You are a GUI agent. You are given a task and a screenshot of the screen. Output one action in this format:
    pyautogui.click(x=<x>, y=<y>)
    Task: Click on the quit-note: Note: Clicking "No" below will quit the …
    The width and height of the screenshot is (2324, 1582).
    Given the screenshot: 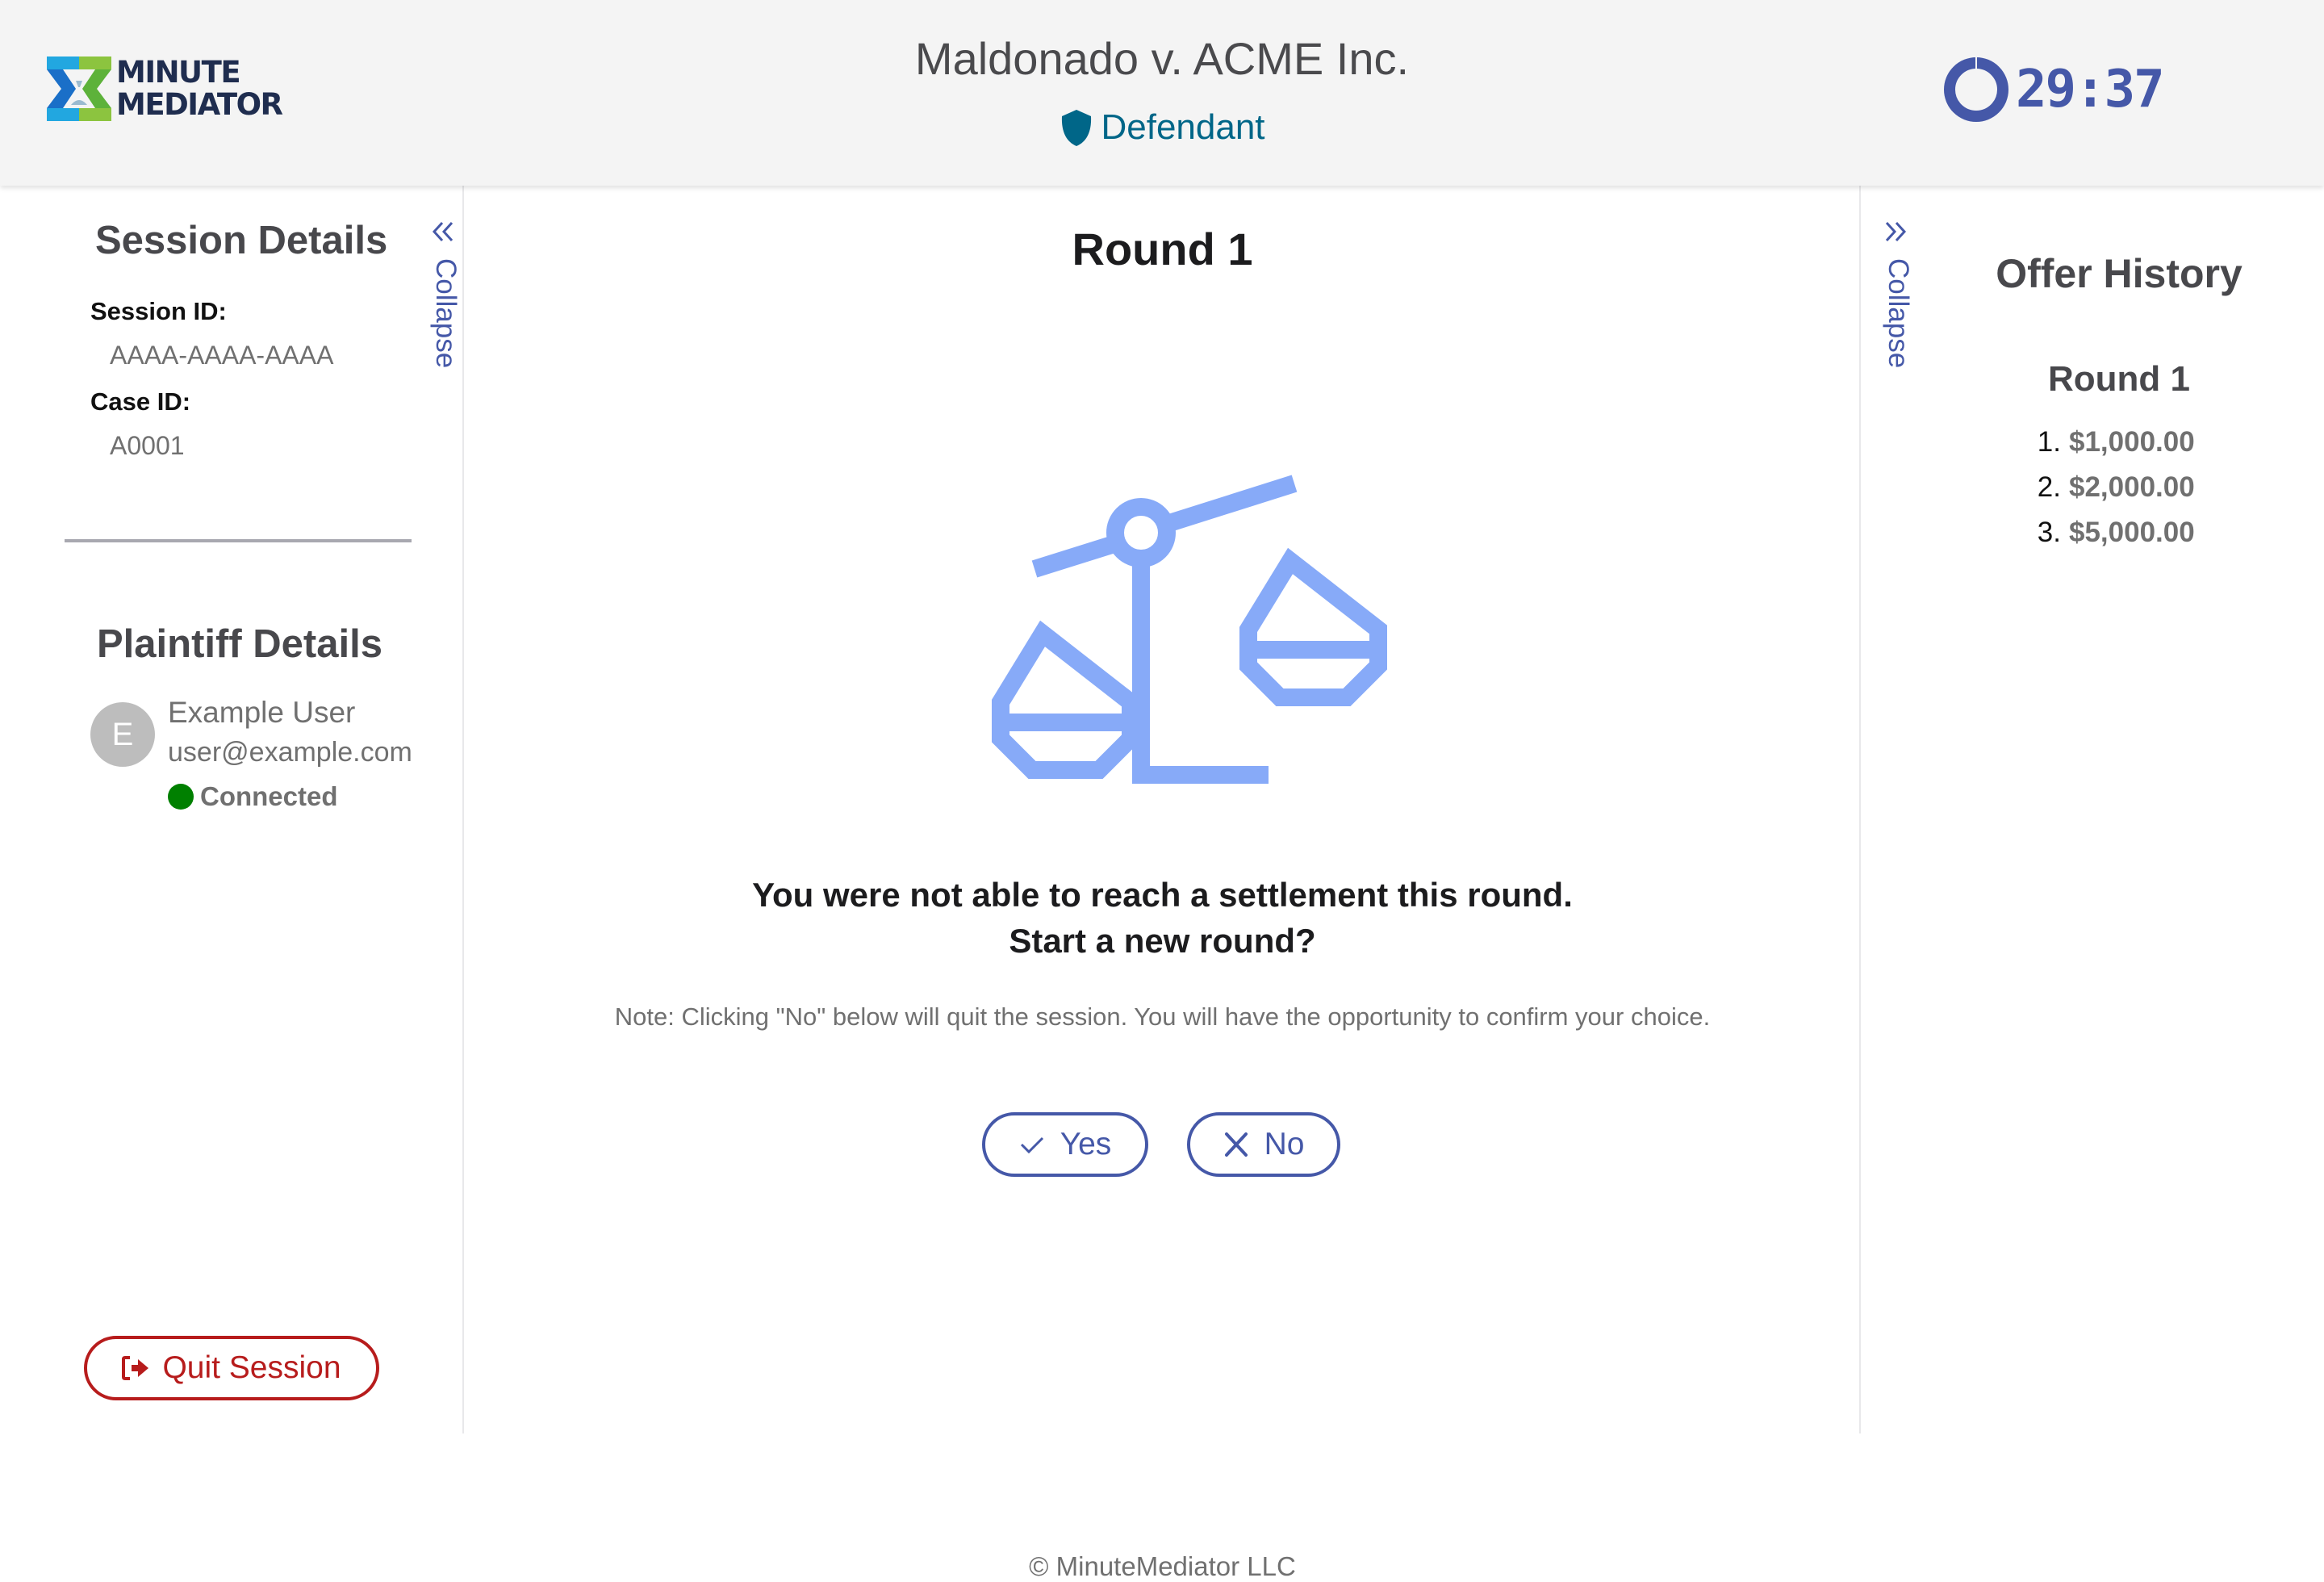 What is the action you would take?
    pyautogui.click(x=1163, y=1016)
    